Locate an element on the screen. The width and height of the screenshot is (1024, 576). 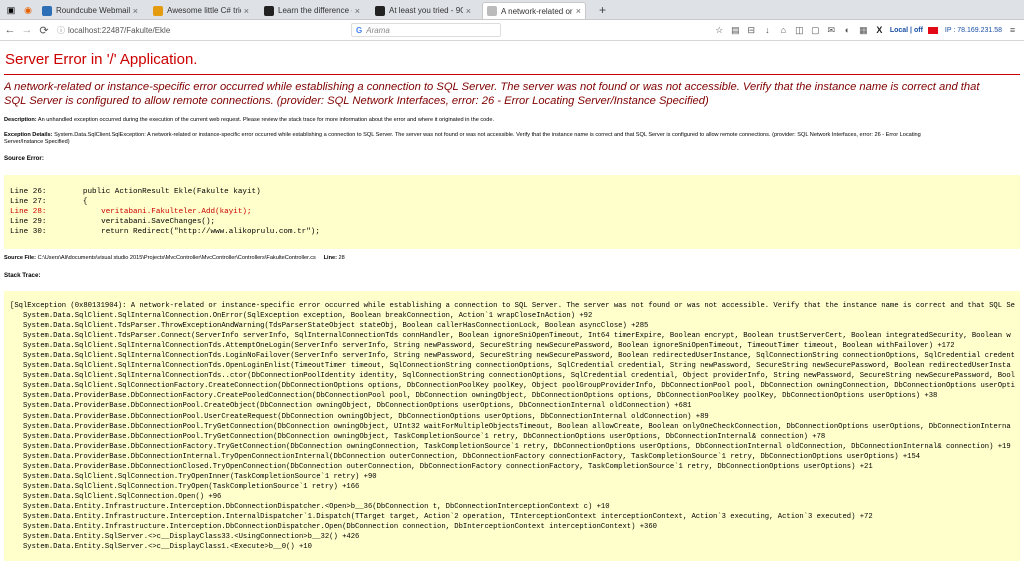
download-icon: ↓ is located at coordinates (767, 30).